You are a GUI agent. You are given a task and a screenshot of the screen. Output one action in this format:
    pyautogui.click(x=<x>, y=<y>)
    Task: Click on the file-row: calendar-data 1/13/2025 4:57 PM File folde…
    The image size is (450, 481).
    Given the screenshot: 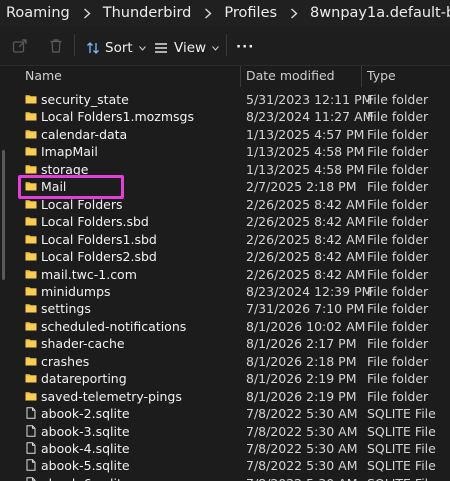 What is the action you would take?
    pyautogui.click(x=225, y=135)
    